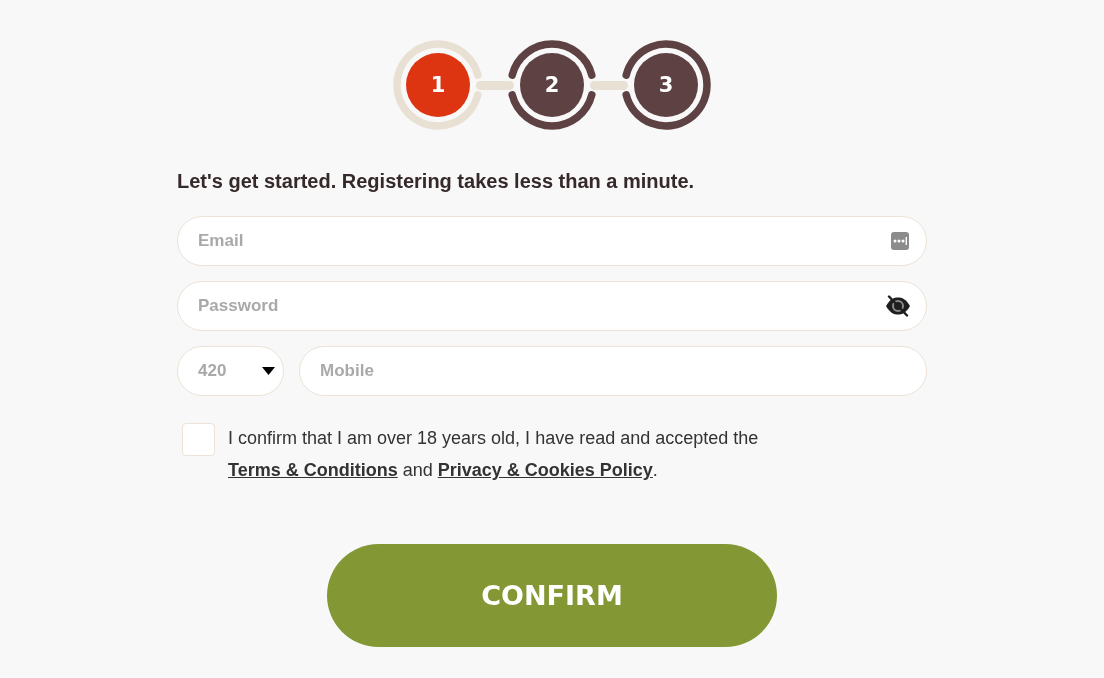 Image resolution: width=1104 pixels, height=678 pixels. Describe the element at coordinates (198, 439) in the screenshot. I see `checkbox` at that location.